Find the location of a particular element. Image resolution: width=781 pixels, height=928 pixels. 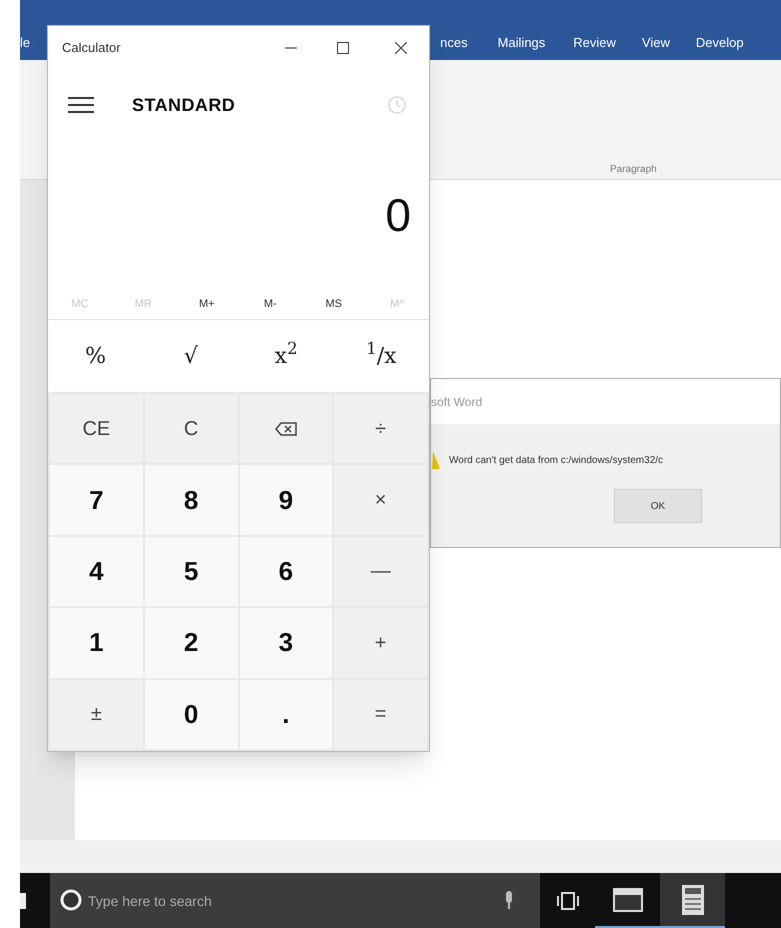

digit-key: 3 is located at coordinates (286, 643).